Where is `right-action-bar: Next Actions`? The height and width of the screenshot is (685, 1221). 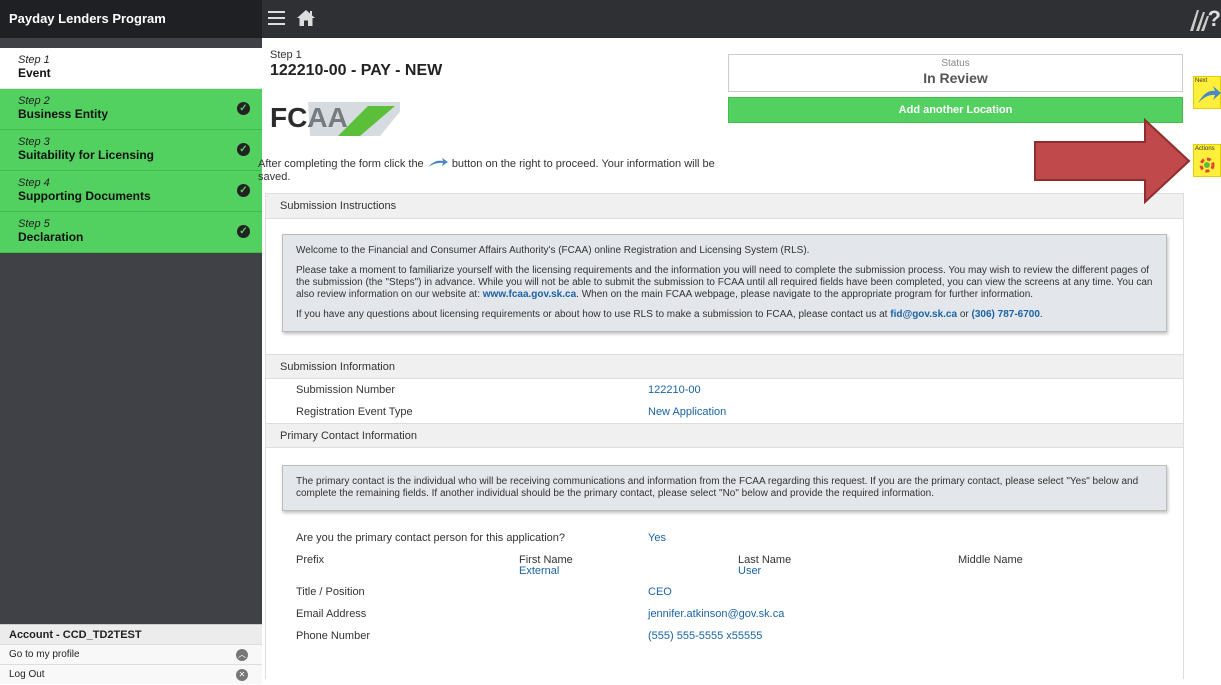 right-action-bar: Next Actions is located at coordinates (1205, 358).